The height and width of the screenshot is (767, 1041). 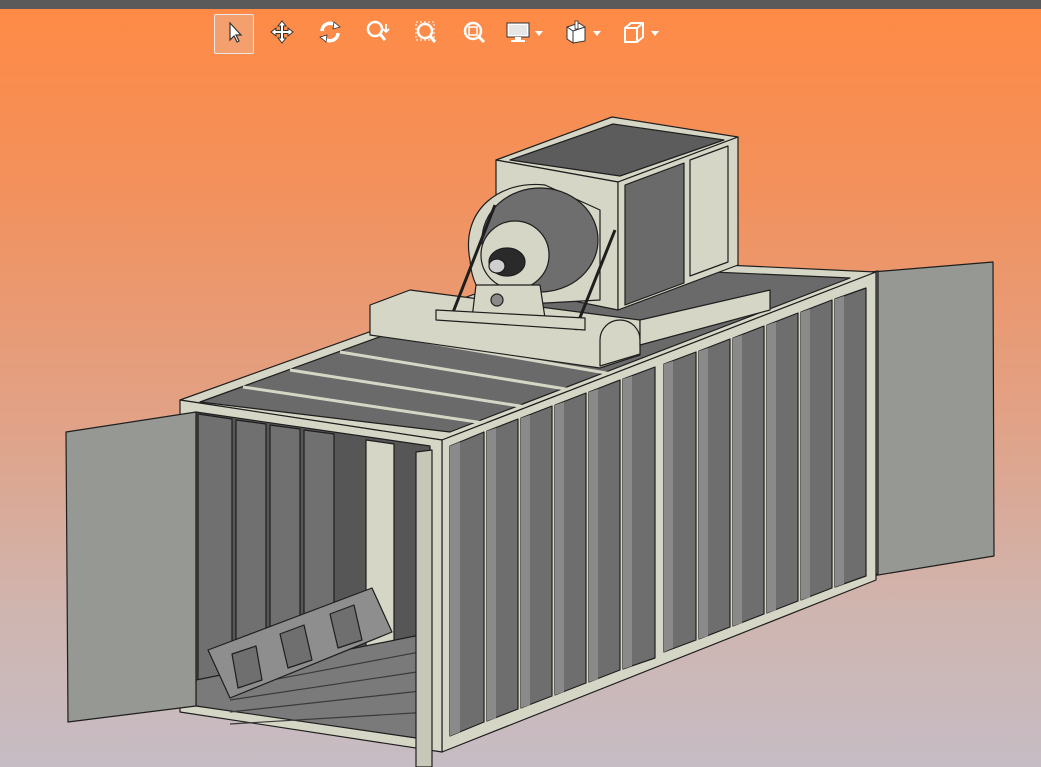 I want to click on pan-tool-button, so click(x=282, y=34).